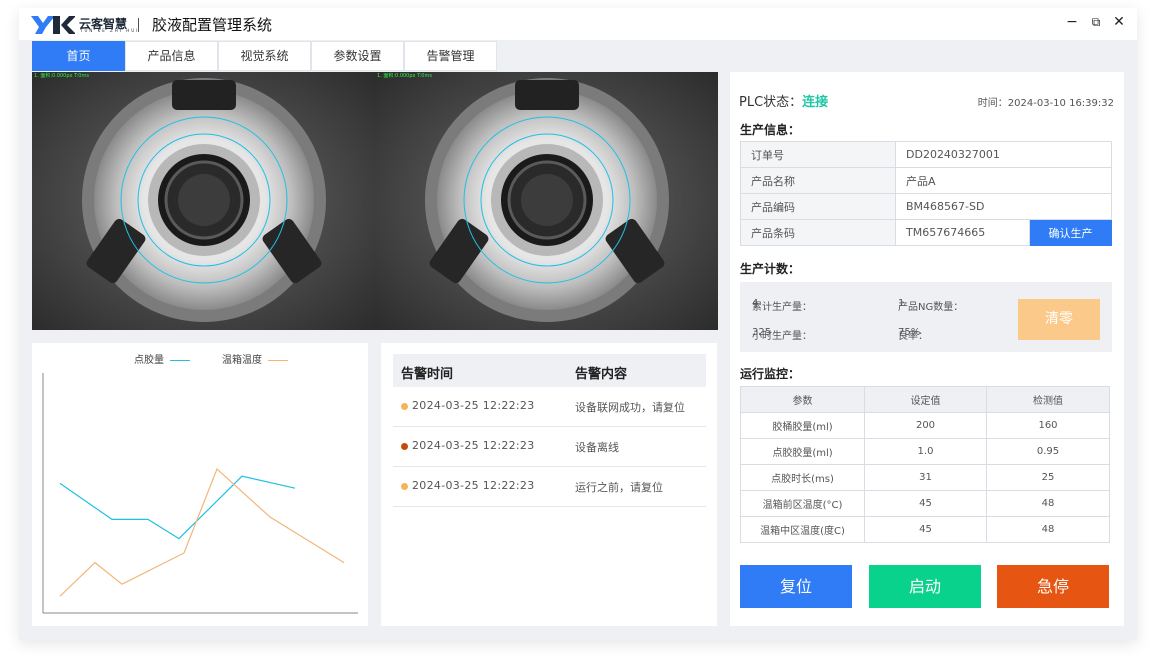  I want to click on set-value: 1.0, so click(925, 451).